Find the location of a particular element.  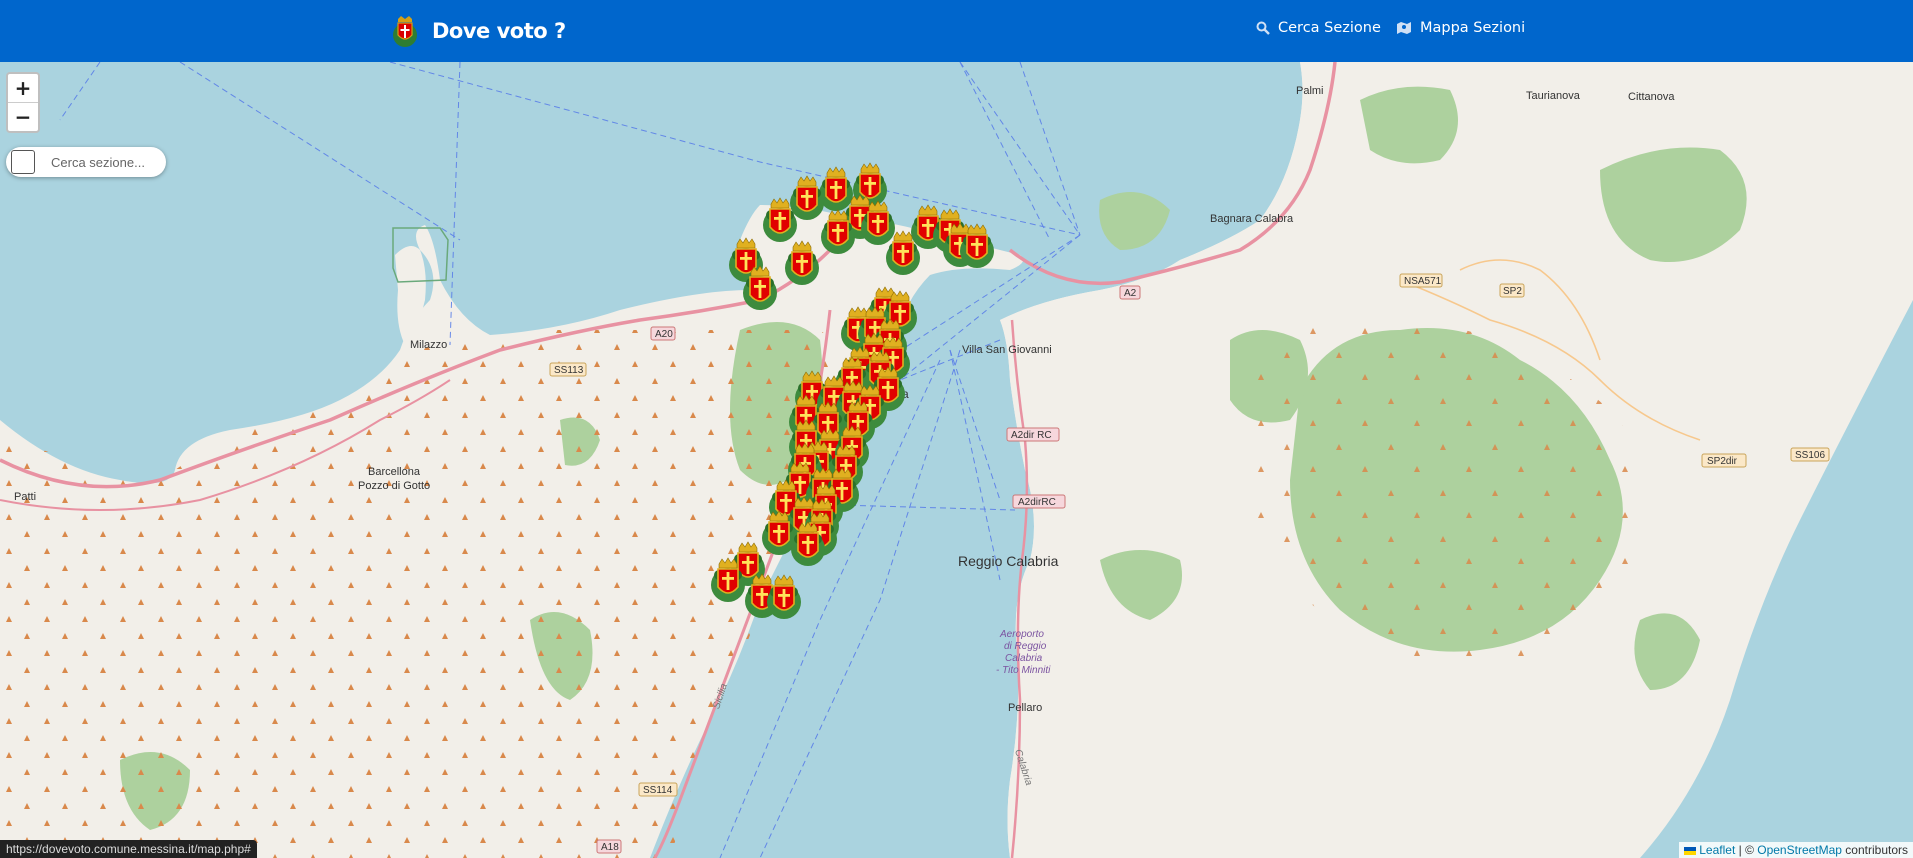

label-bagnara: Bagnara Calabra is located at coordinates (1252, 219).